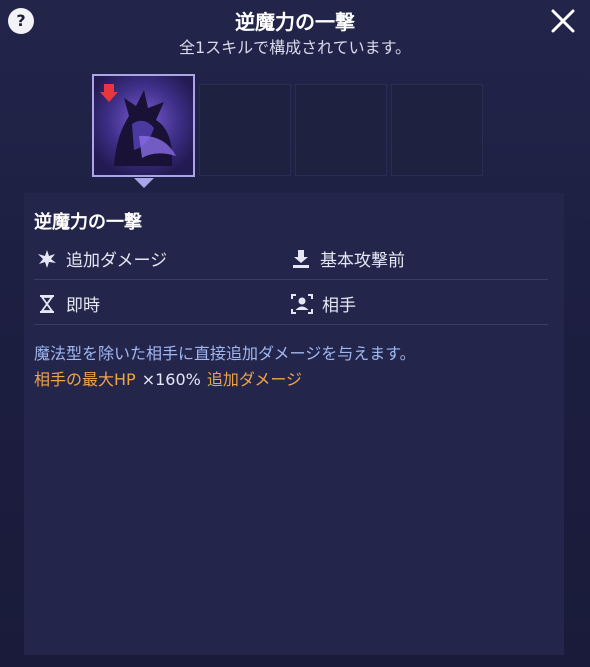 The image size is (590, 667). I want to click on page-subtitle: 全1スキルで構成されています。, so click(295, 47).